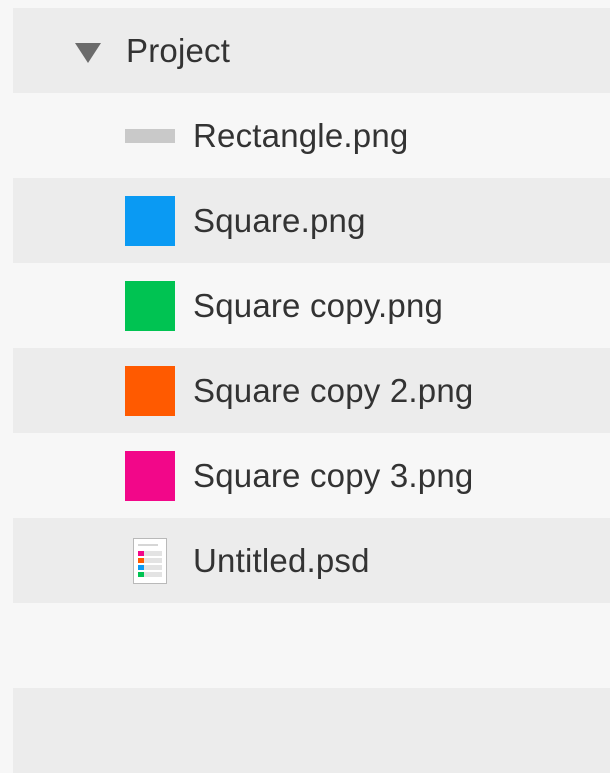 The image size is (610, 773). Describe the element at coordinates (178, 50) in the screenshot. I see `project-label: Project` at that location.